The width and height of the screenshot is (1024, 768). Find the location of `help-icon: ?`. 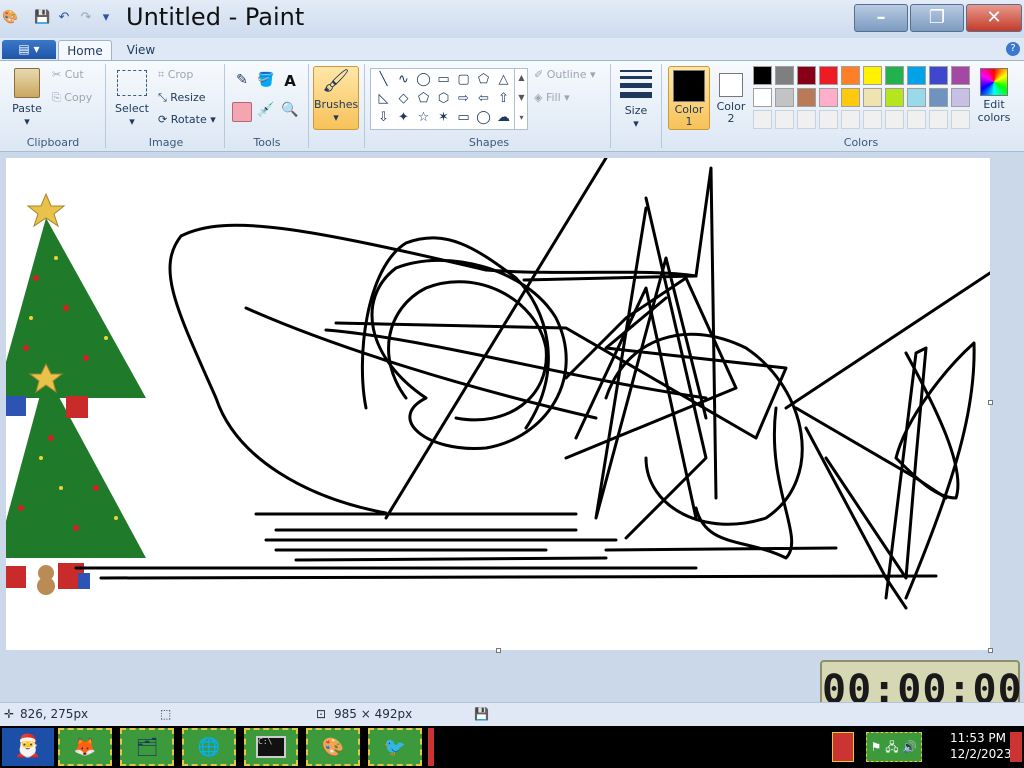

help-icon: ? is located at coordinates (1013, 49).